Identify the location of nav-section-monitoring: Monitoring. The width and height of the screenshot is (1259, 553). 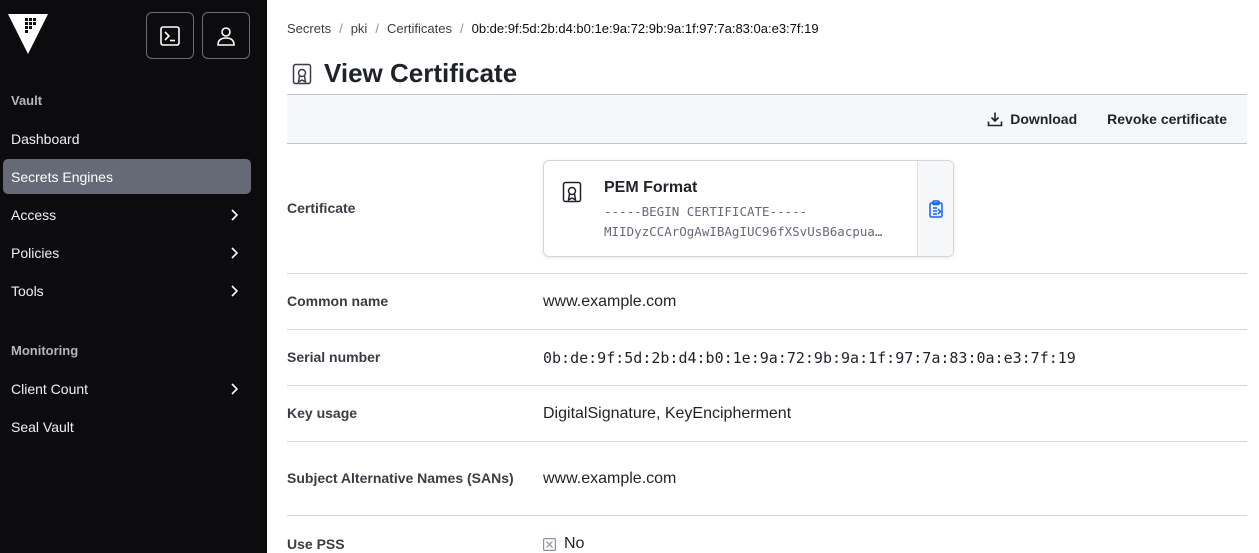
(45, 350).